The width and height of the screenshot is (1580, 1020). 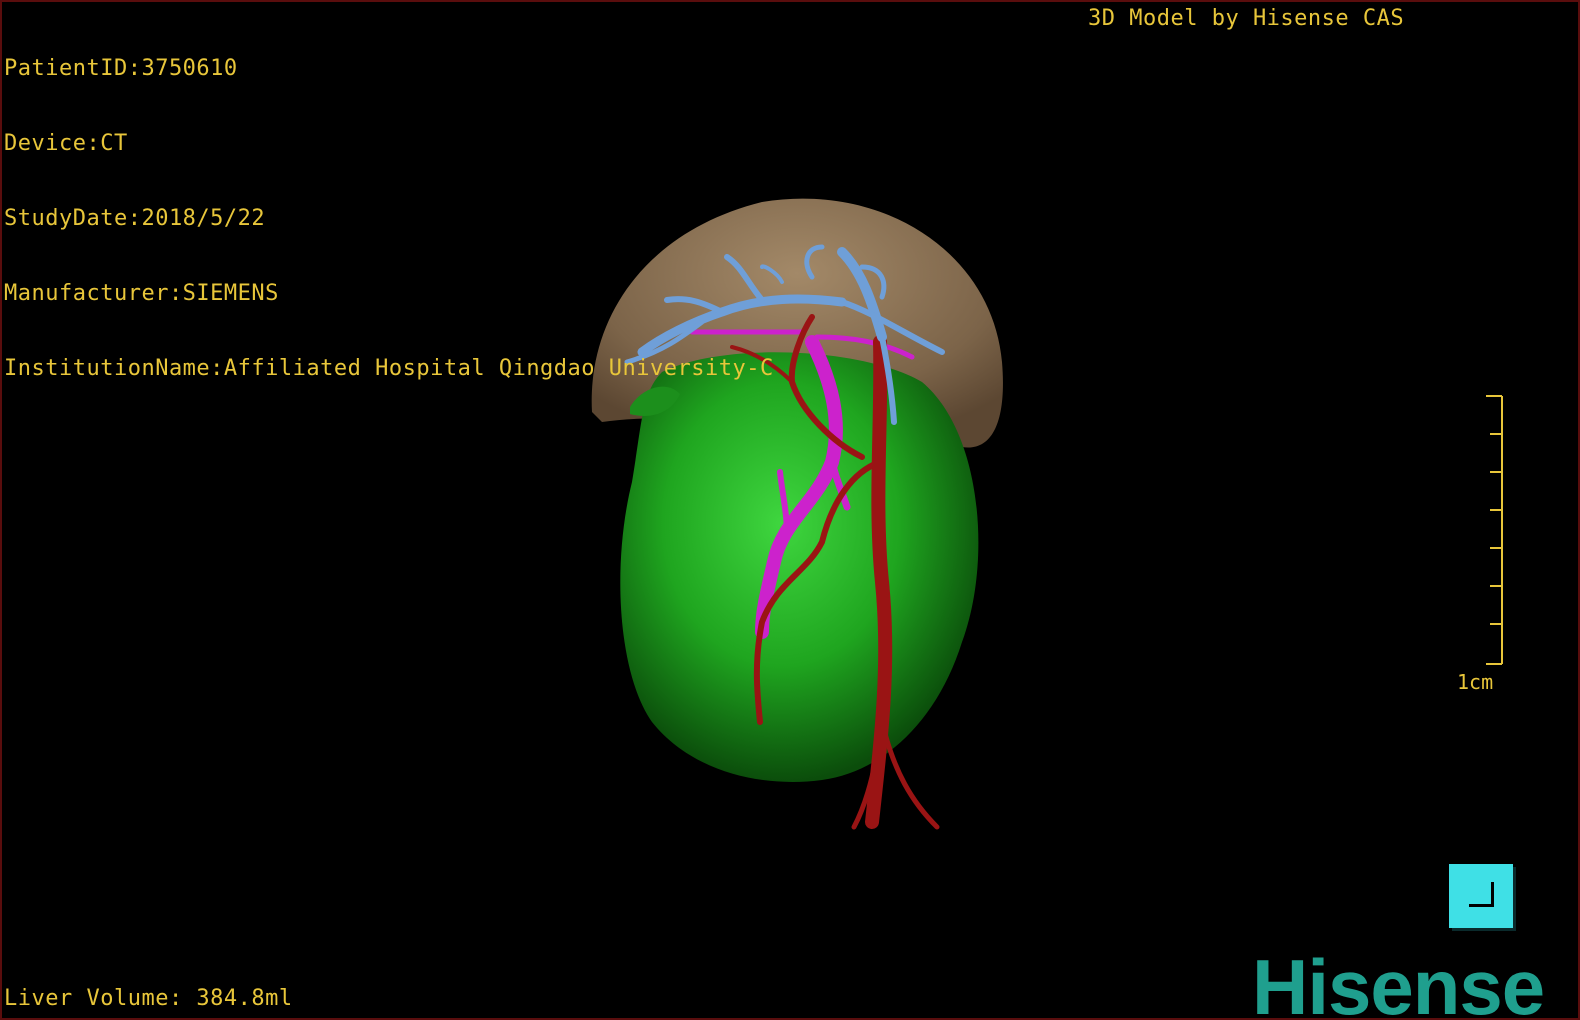 What do you see at coordinates (1398, 981) in the screenshot?
I see `hisense-logo: Hisense` at bounding box center [1398, 981].